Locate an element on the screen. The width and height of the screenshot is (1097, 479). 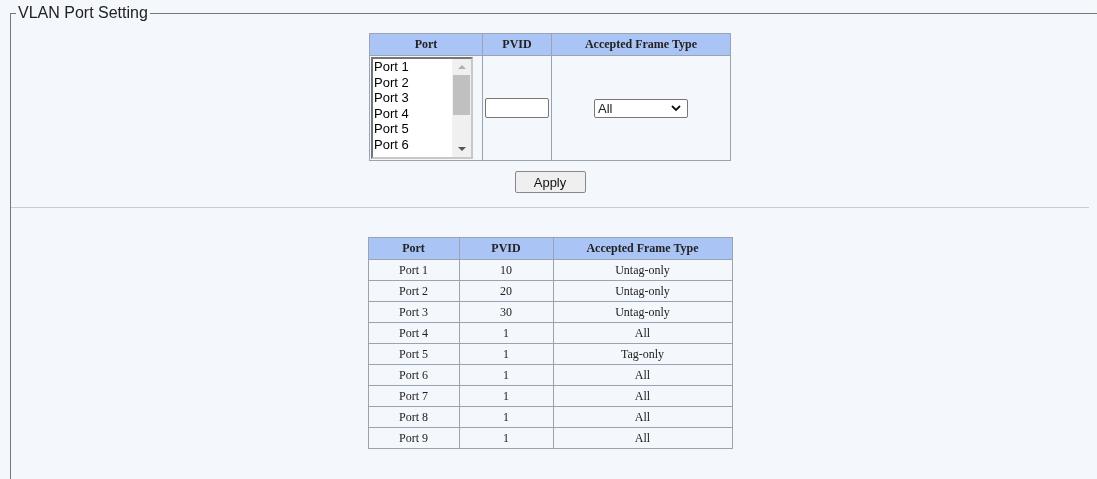
table-cell: 30 is located at coordinates (506, 312).